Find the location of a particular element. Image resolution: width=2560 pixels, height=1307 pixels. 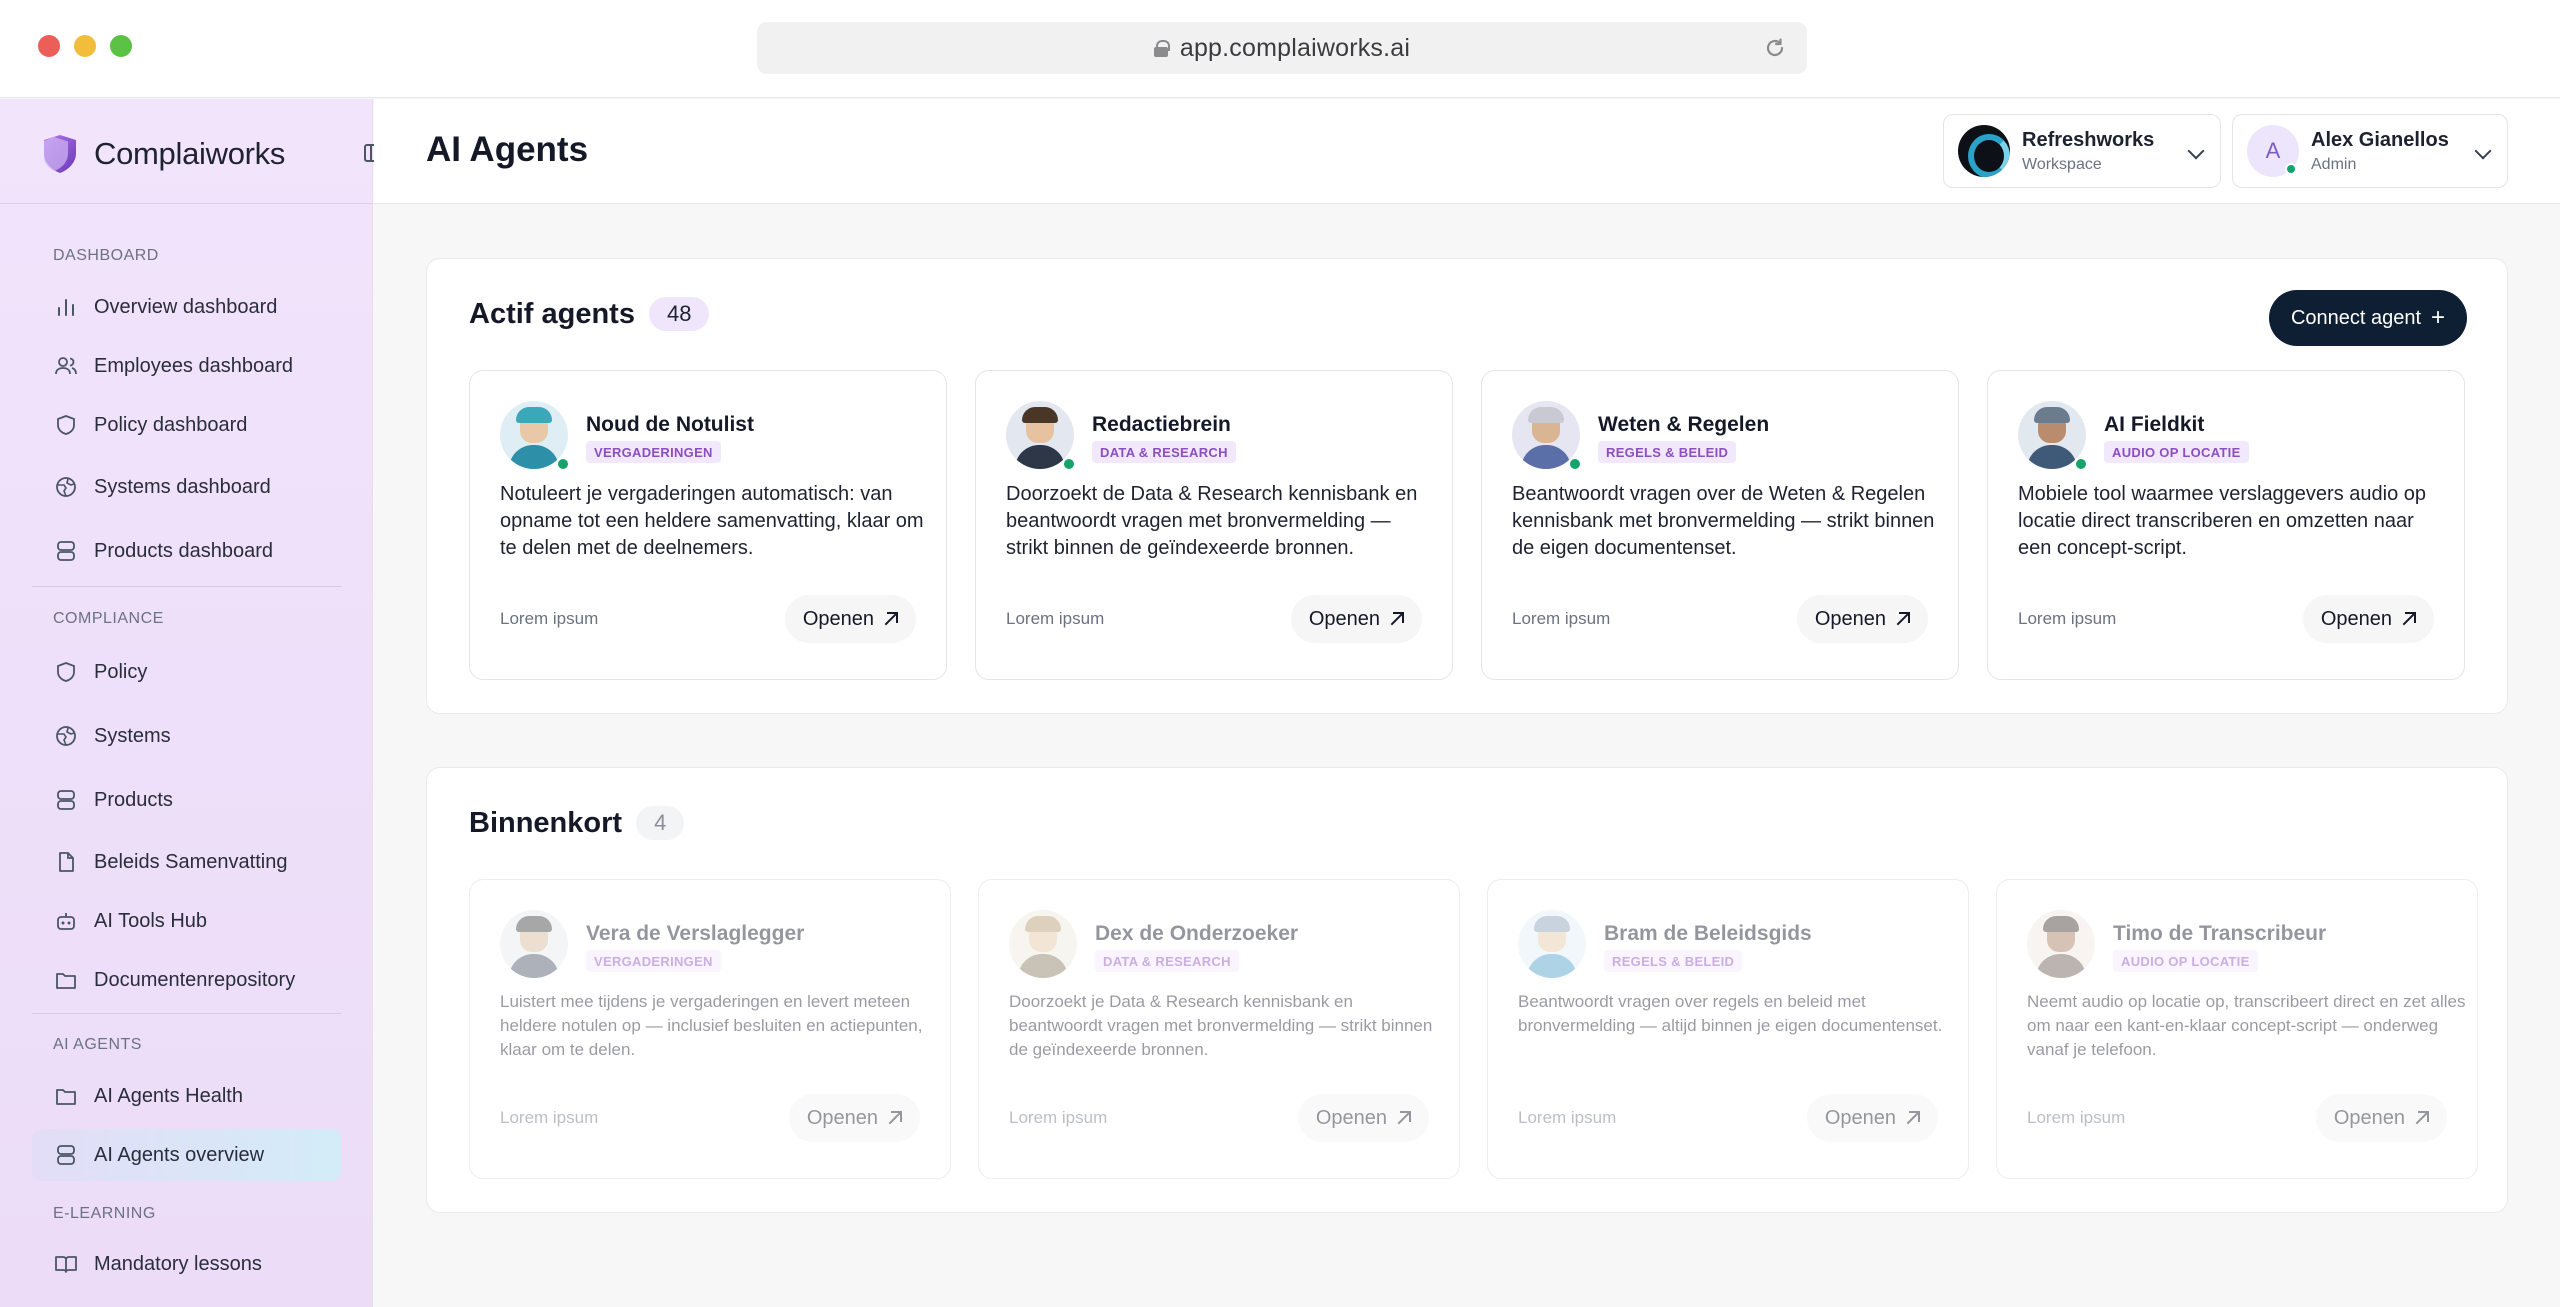

users-icon is located at coordinates (66, 366).